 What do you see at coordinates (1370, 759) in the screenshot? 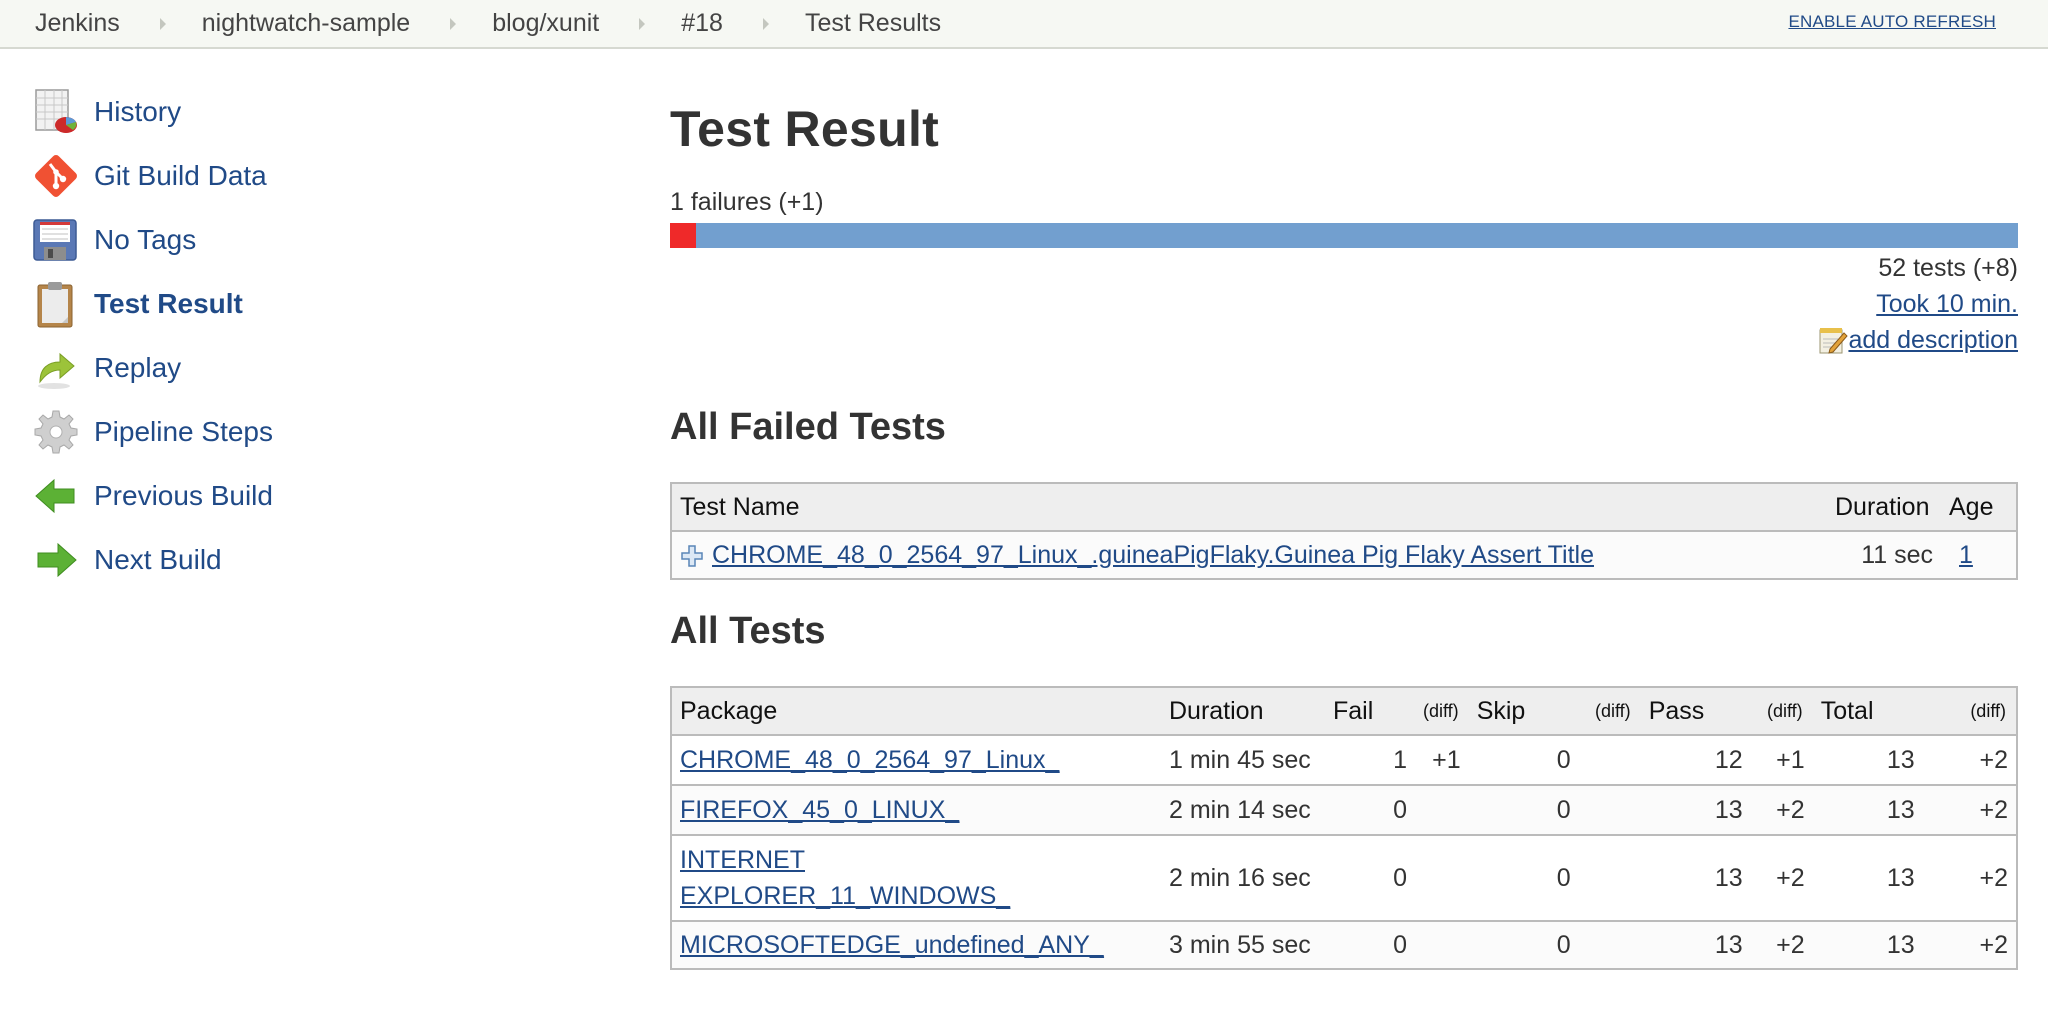
I see `fail-count: 1` at bounding box center [1370, 759].